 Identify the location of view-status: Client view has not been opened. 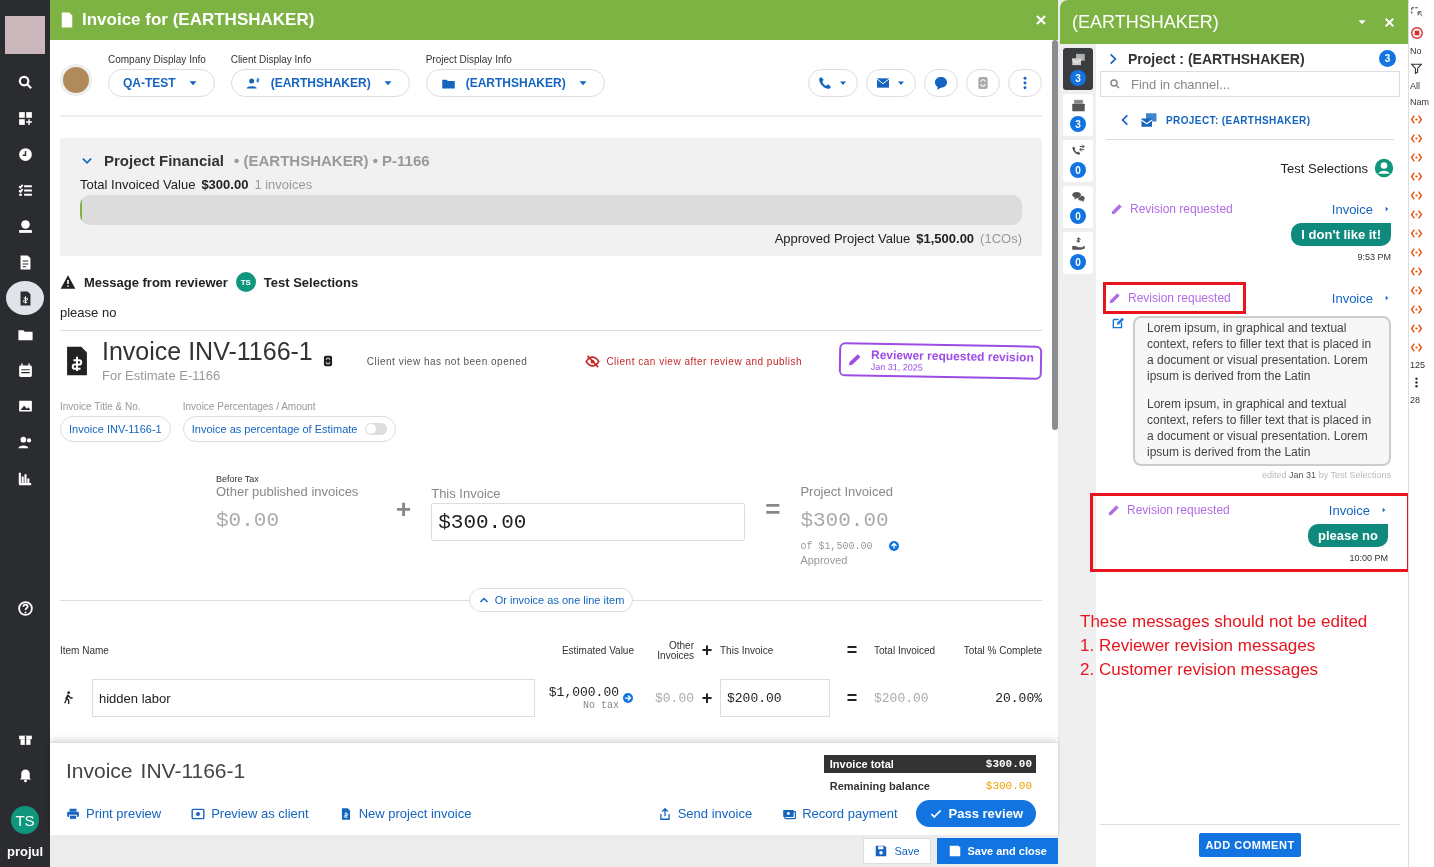
(447, 361).